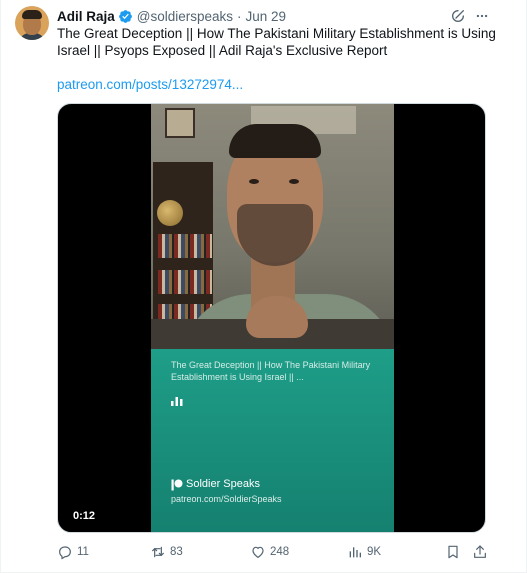 Image resolution: width=527 pixels, height=573 pixels. I want to click on avatar-hair, so click(32, 14).